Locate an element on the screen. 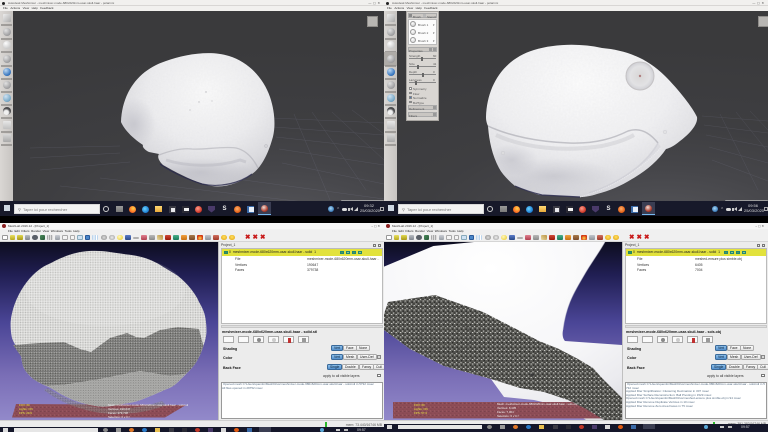 This screenshot has width=768, height=432. svg-text: FPS: 29.9 is located at coordinates (25, 413).